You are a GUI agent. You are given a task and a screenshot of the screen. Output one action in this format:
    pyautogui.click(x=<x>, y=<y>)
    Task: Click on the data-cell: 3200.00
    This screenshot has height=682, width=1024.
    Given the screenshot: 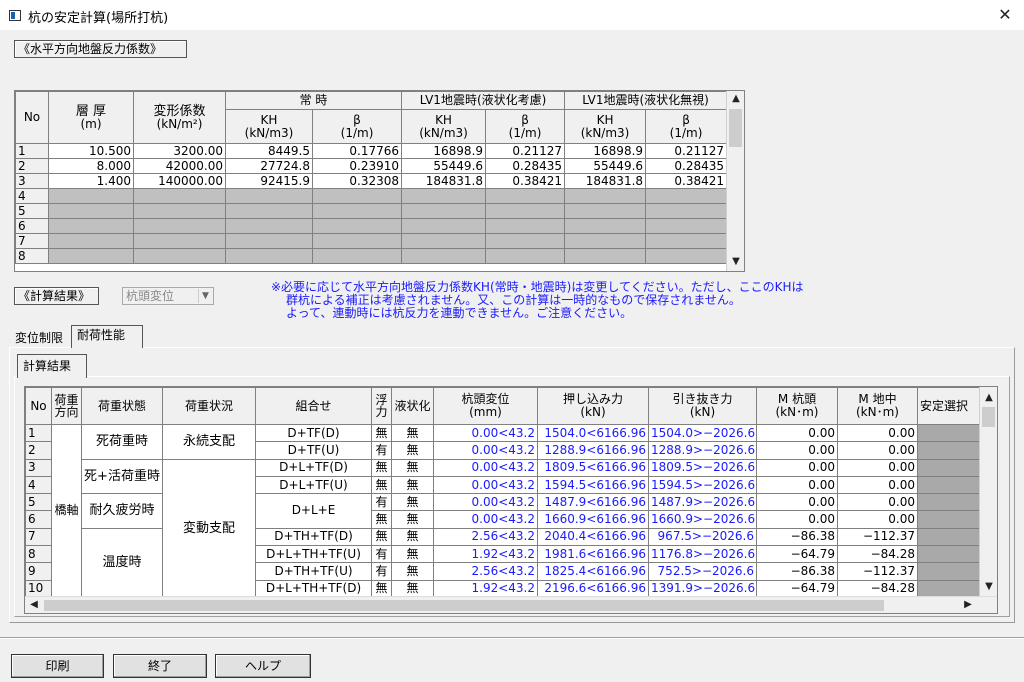 What is the action you would take?
    pyautogui.click(x=179, y=151)
    